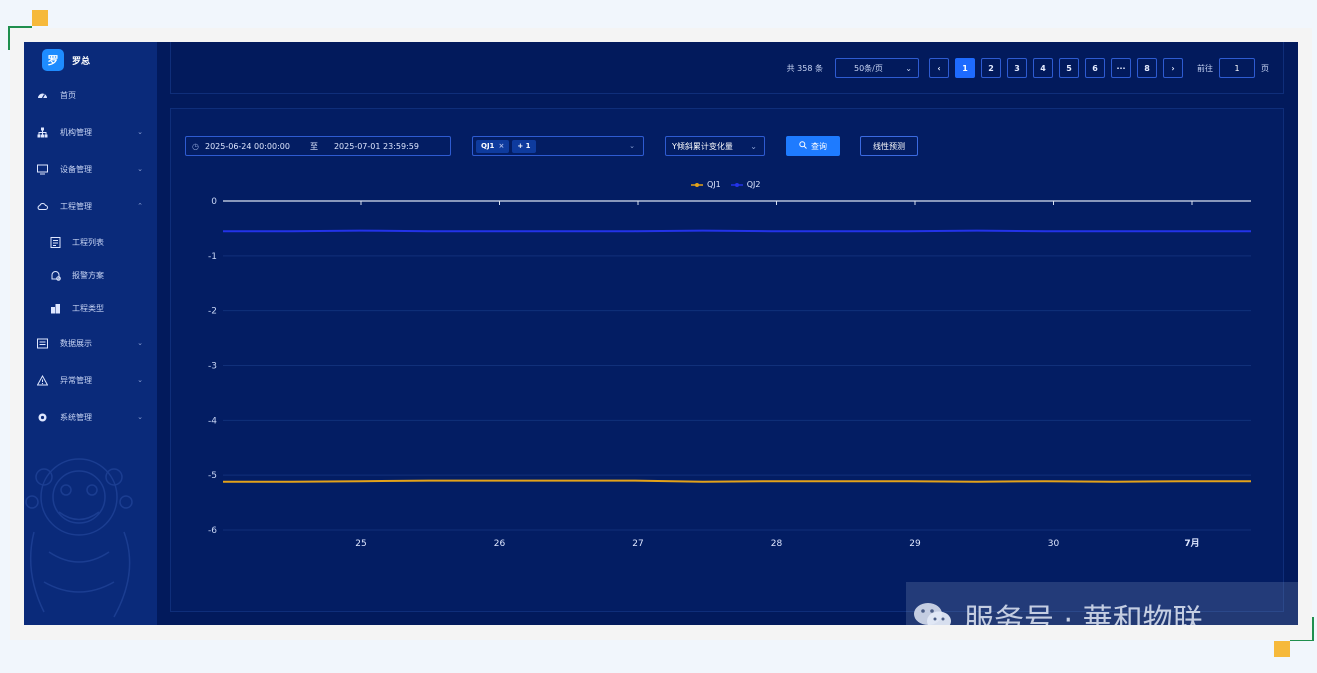 The image size is (1317, 673). Describe the element at coordinates (932, 614) in the screenshot. I see `wechat-icon` at that location.